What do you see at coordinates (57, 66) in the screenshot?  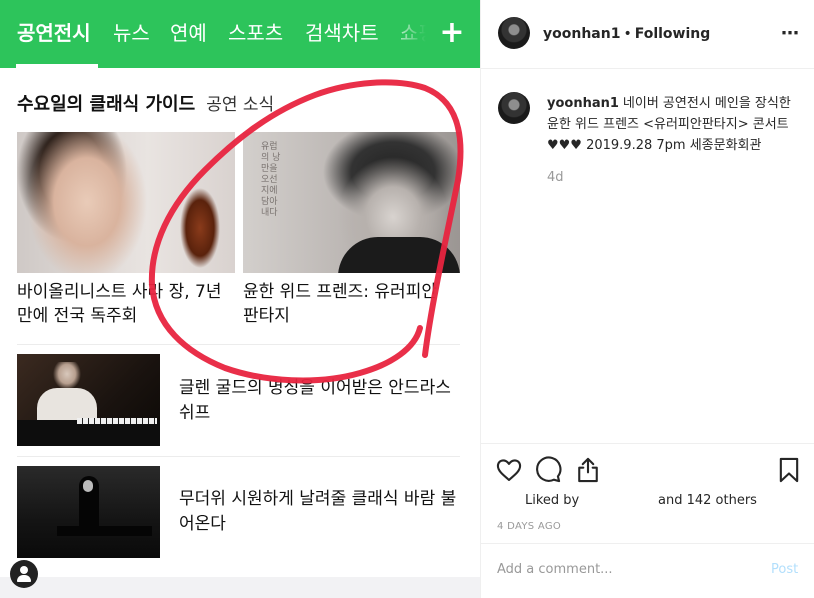 I see `active-tab-indicator` at bounding box center [57, 66].